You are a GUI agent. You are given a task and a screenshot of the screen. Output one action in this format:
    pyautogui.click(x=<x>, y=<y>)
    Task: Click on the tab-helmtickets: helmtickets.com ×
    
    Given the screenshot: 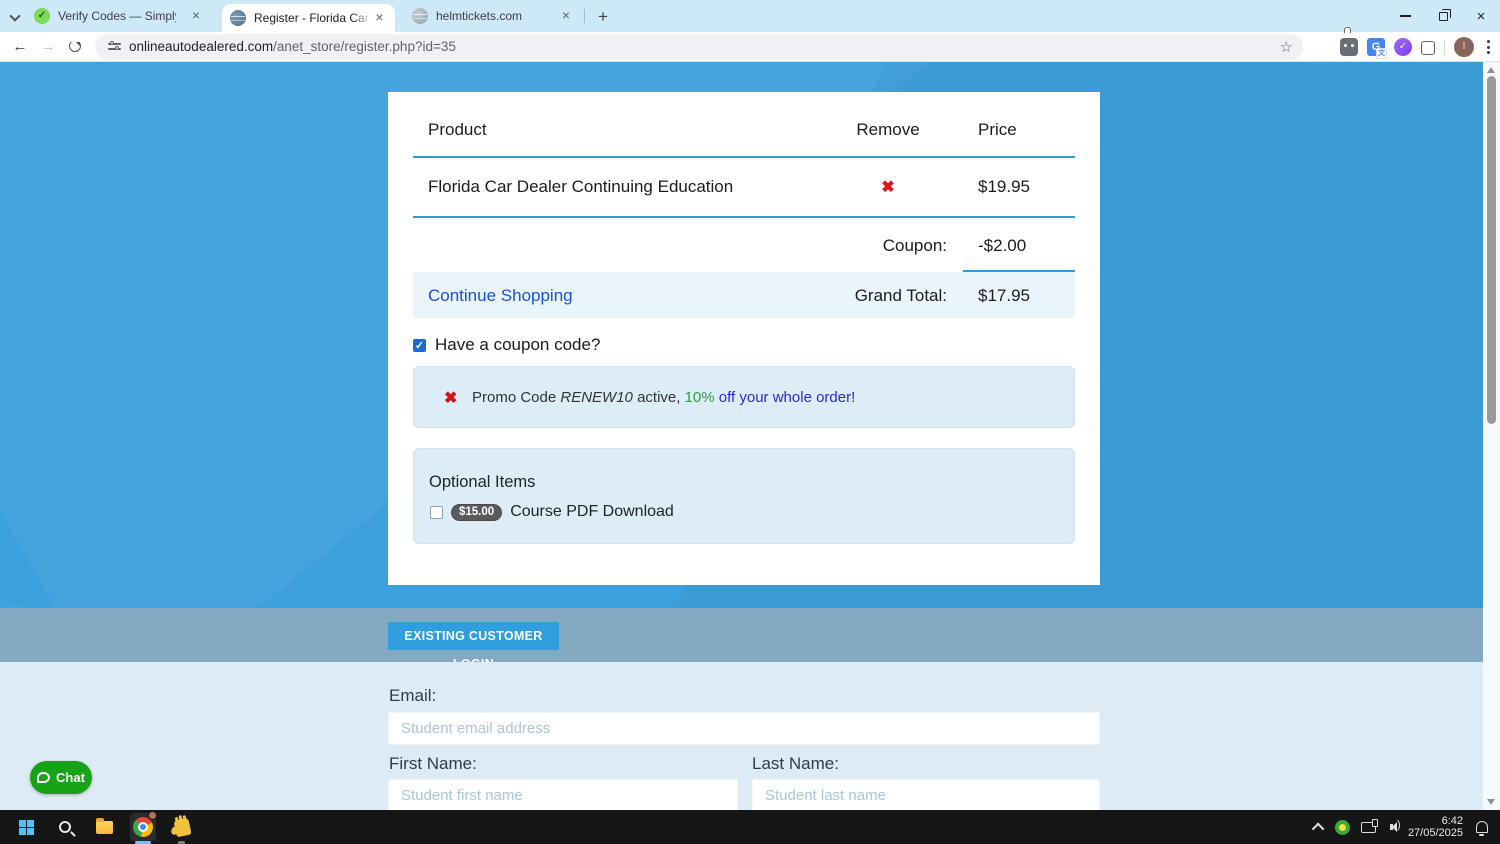 What is the action you would take?
    pyautogui.click(x=493, y=16)
    